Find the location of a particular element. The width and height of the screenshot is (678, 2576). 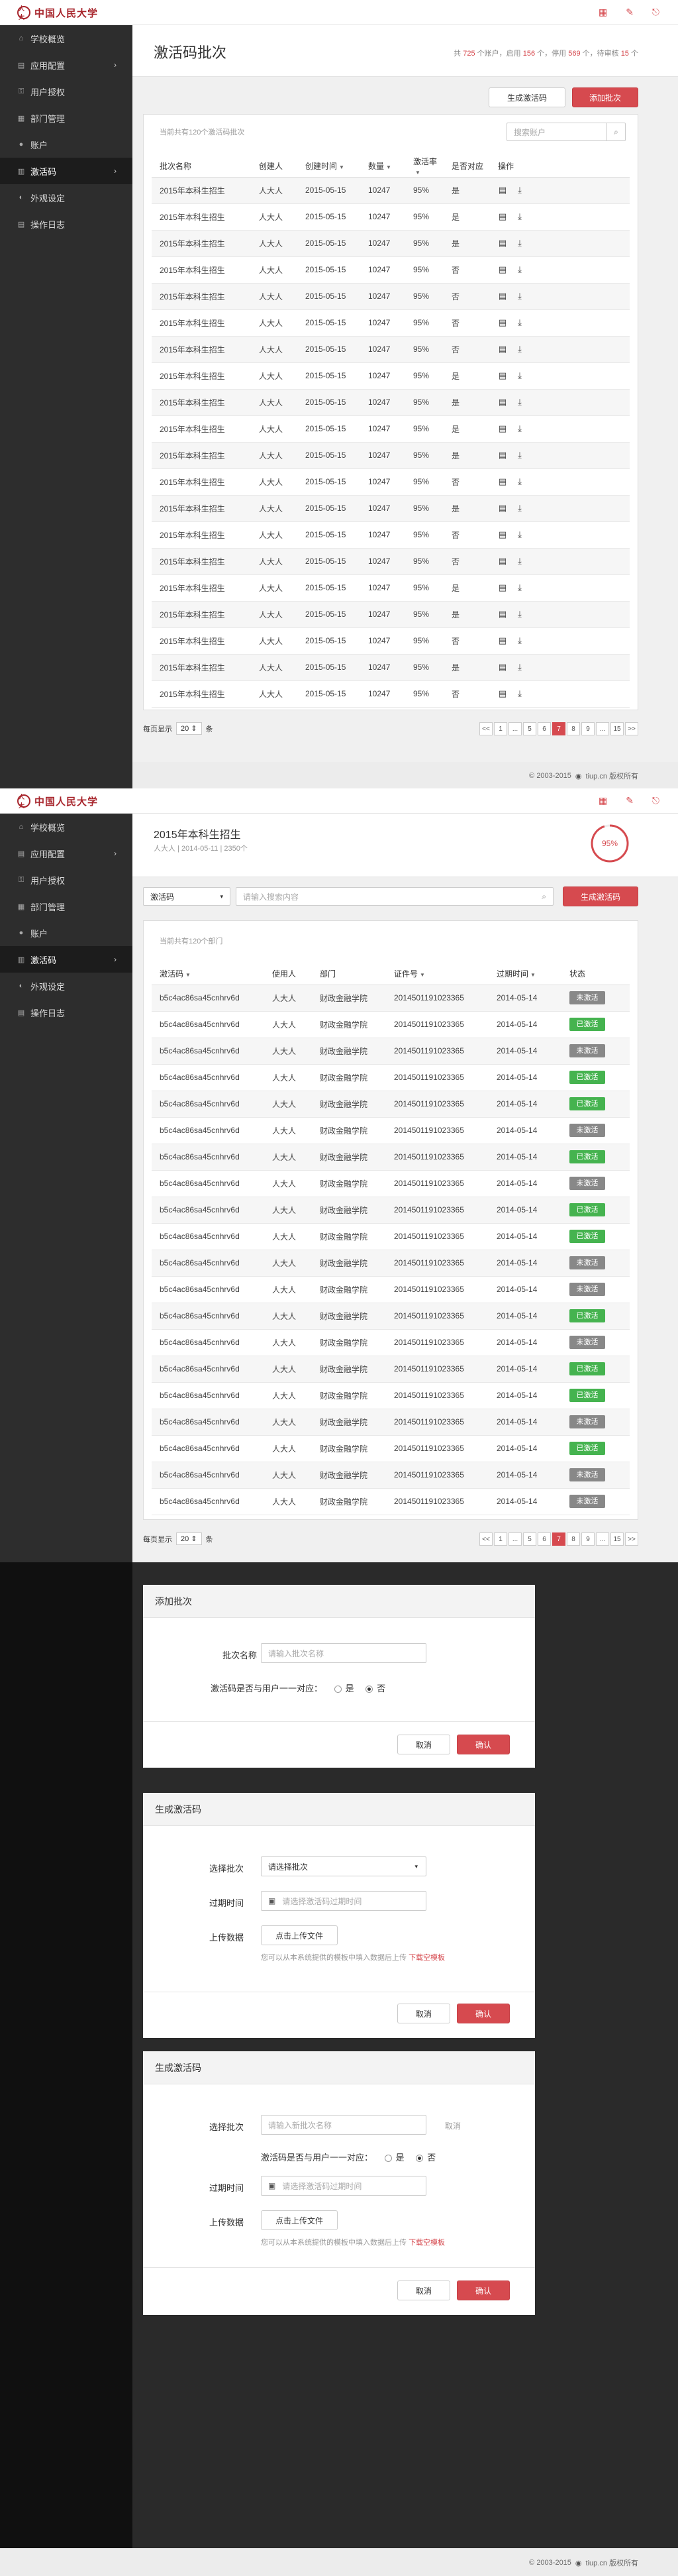

code-search-input: 请输入搜索内容 ⌕ is located at coordinates (395, 896).